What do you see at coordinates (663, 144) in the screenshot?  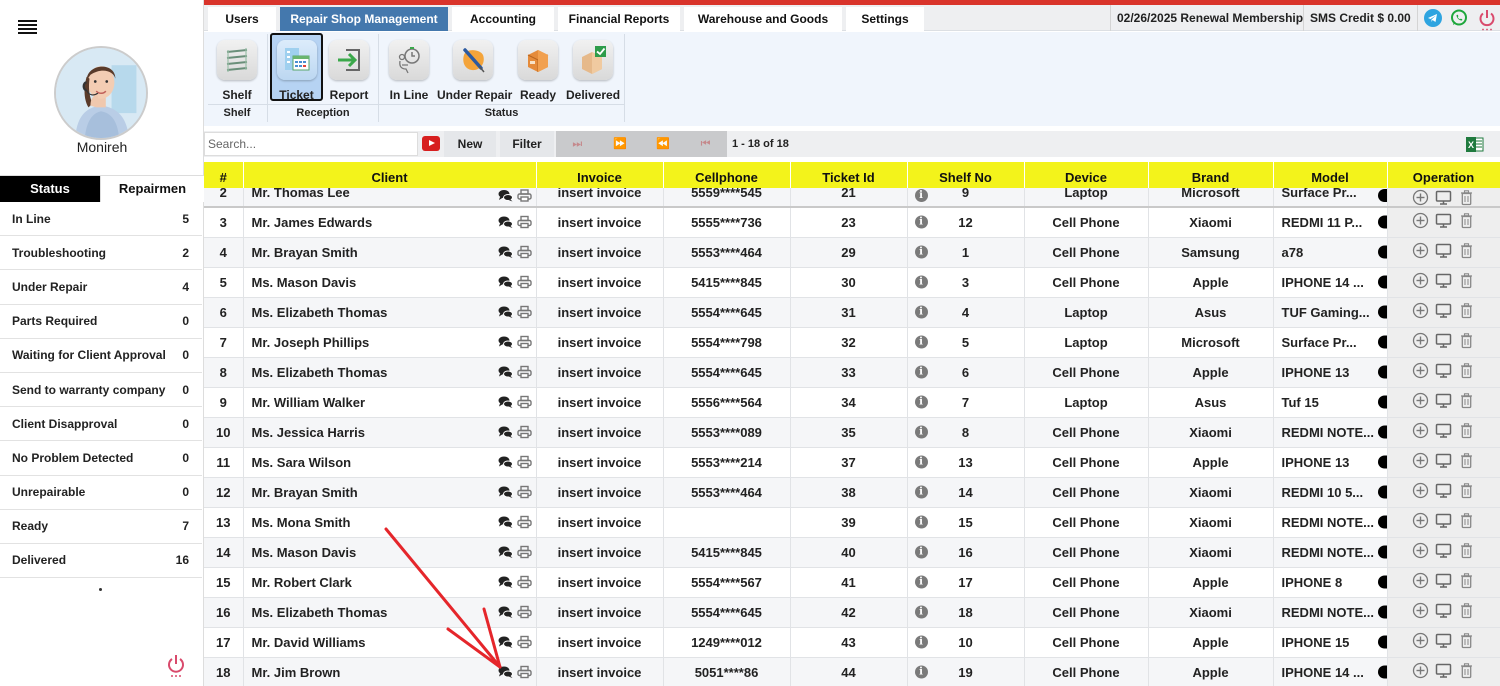 I see `previous-page-icon: ⏪` at bounding box center [663, 144].